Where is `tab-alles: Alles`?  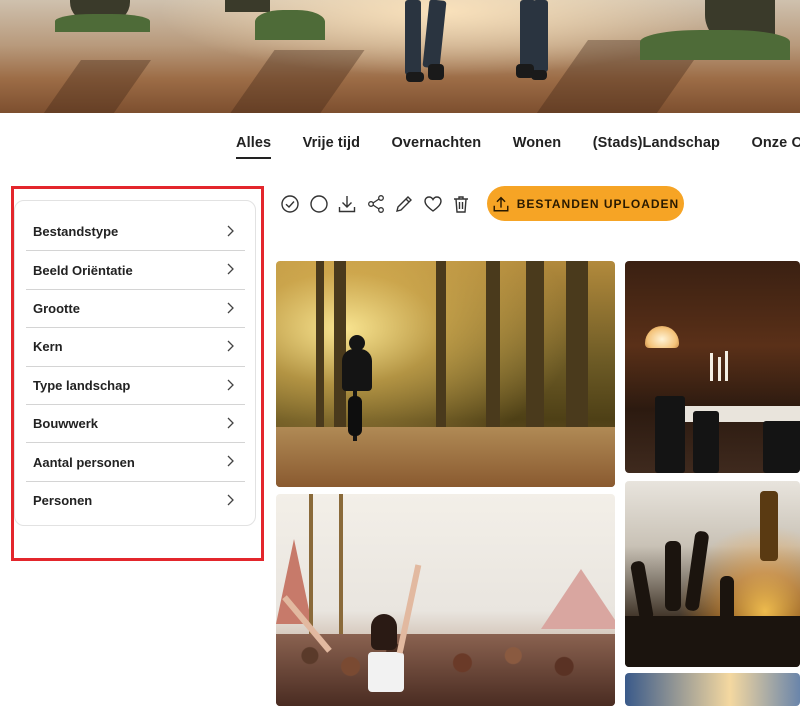
tab-alles: Alles is located at coordinates (254, 147).